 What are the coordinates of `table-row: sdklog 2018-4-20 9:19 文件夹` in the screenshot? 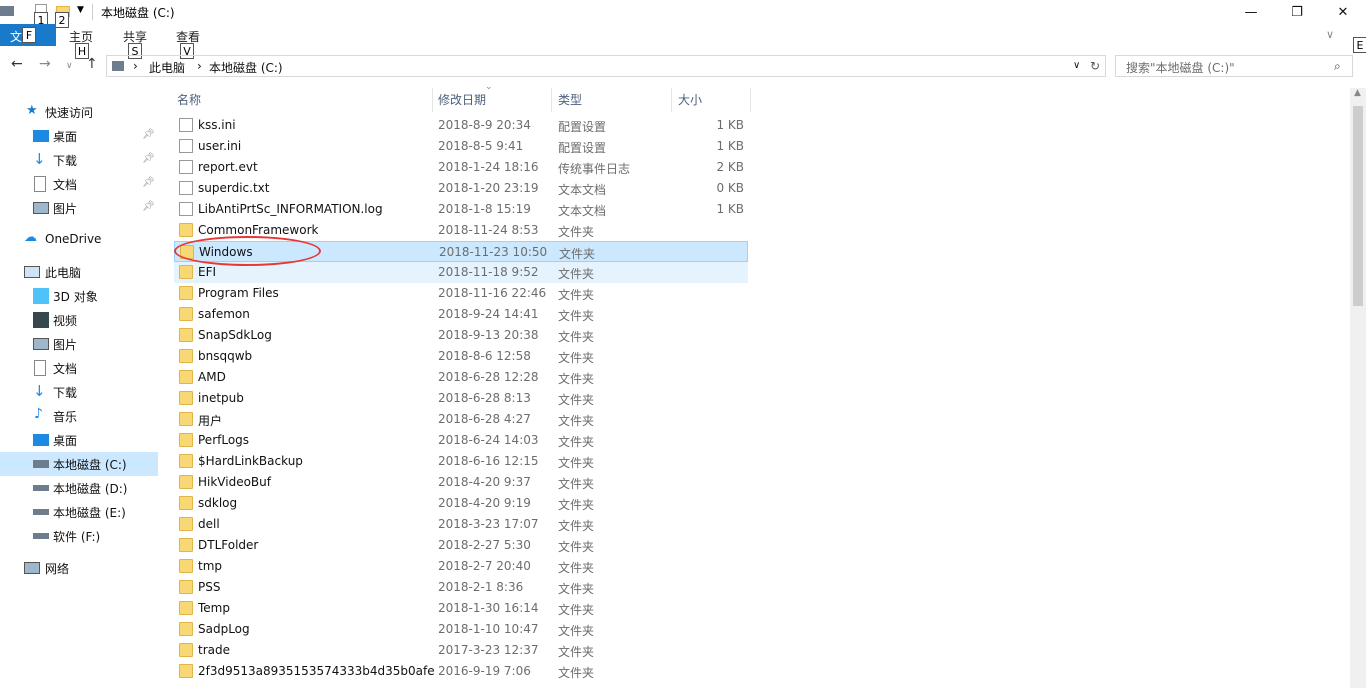 It's located at (461, 503).